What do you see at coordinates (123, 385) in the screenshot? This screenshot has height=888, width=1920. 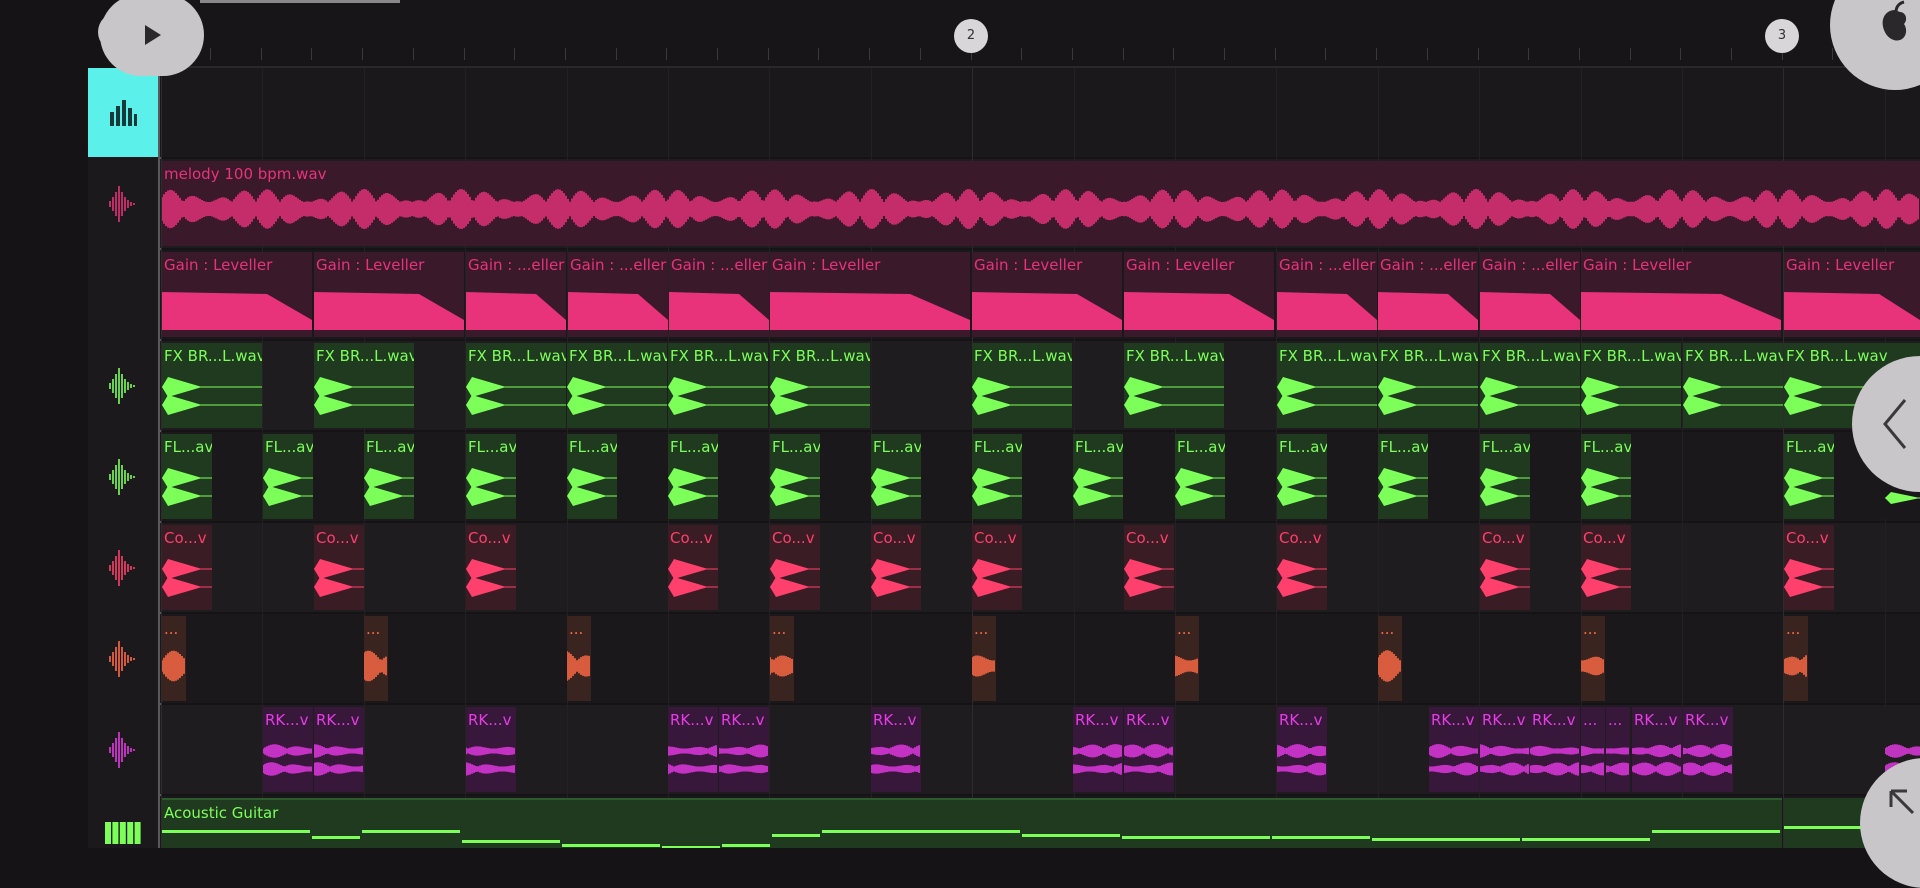 I see `track-header-fx` at bounding box center [123, 385].